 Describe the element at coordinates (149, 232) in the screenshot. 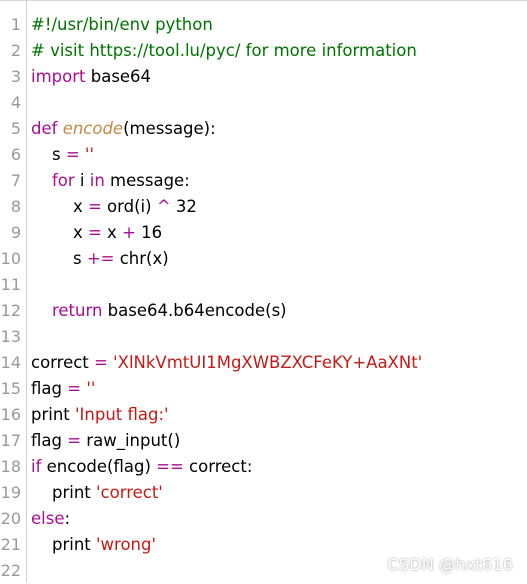

I see `code-token: 16` at that location.